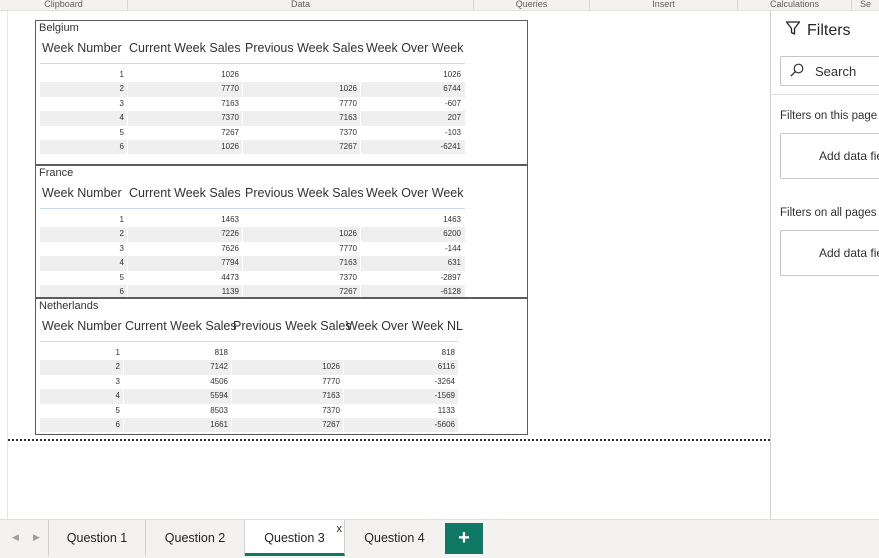 The width and height of the screenshot is (879, 558). I want to click on table-row: 3 7626 7770 -144, so click(252, 249).